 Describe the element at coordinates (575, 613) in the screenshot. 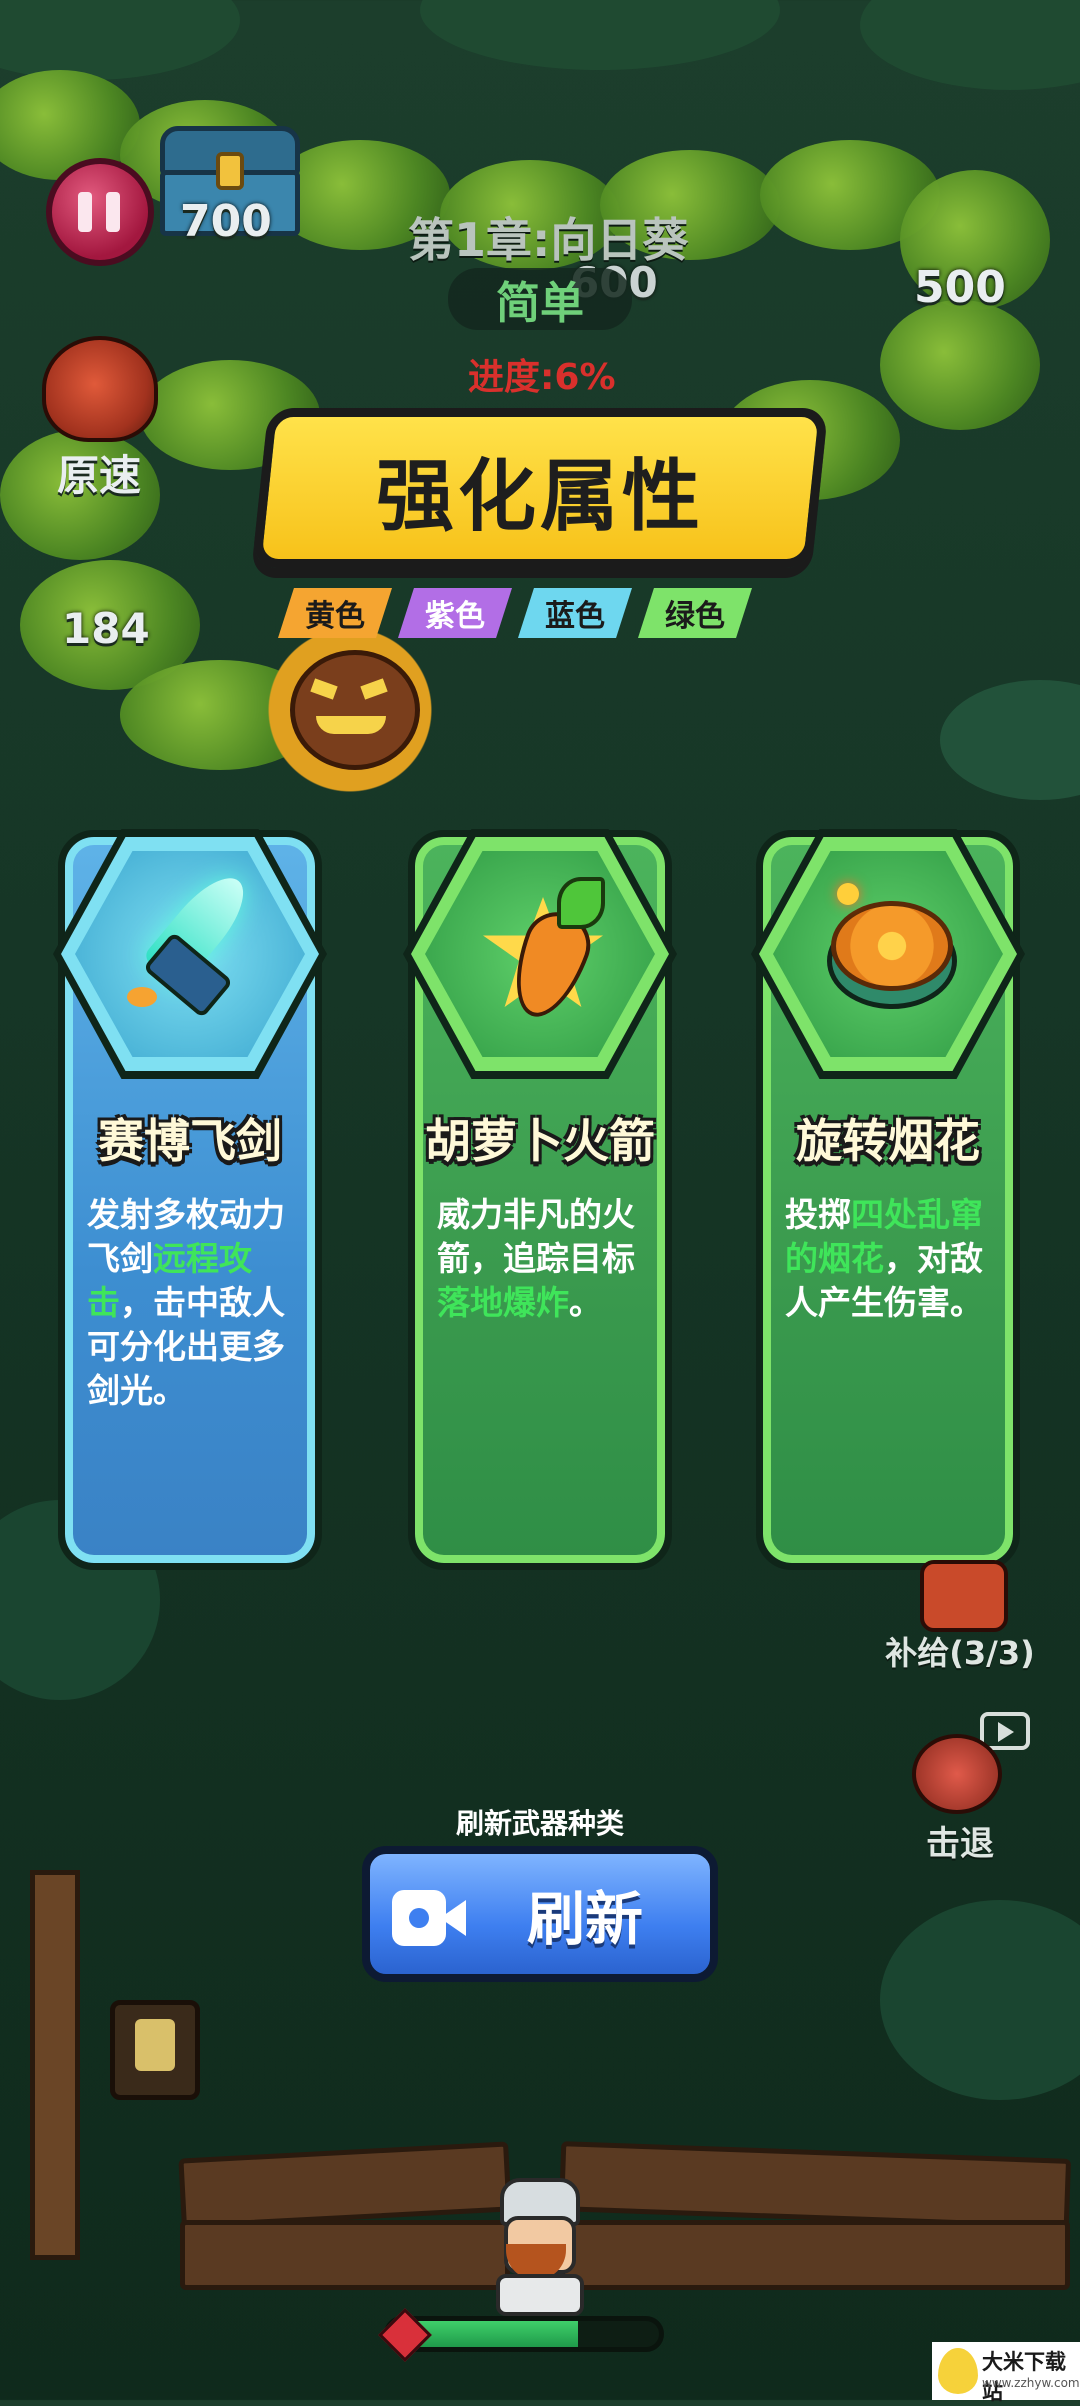

I see `color-tag-blue: 蓝色` at that location.